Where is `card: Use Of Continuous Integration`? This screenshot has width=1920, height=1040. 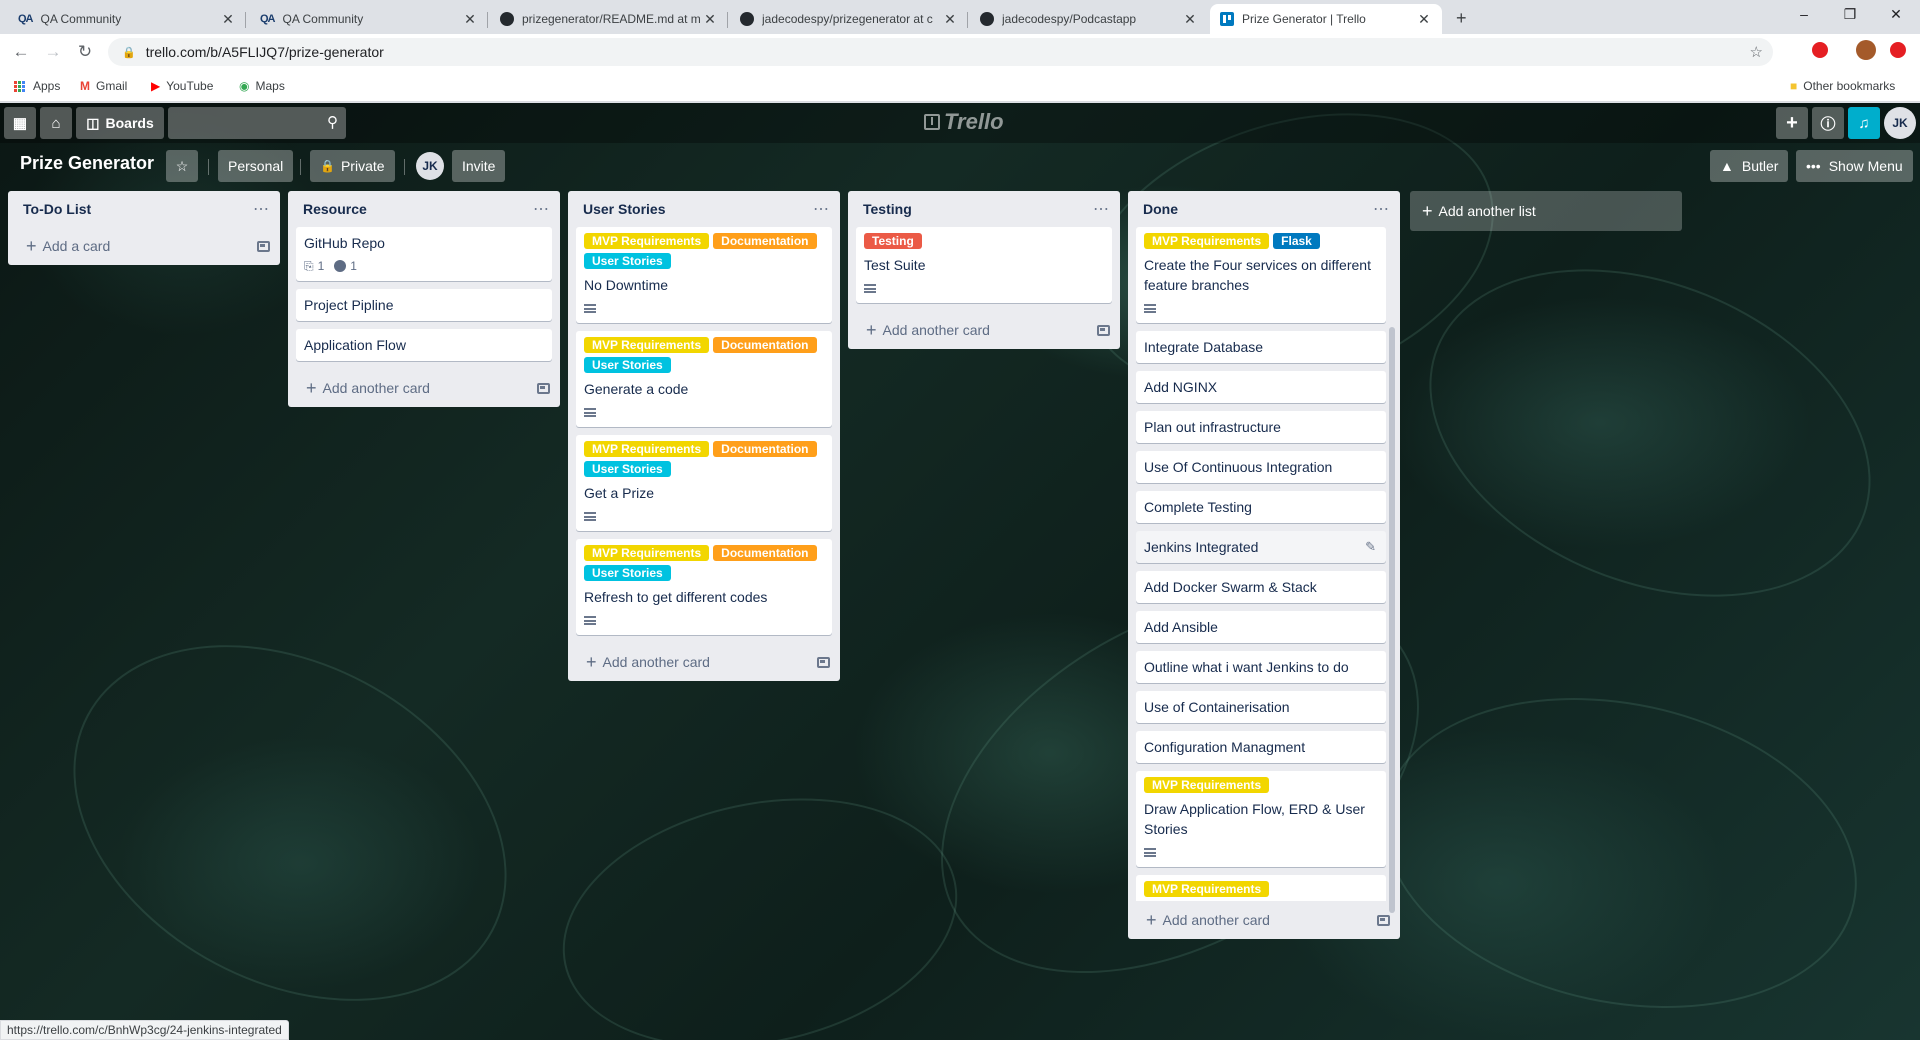
card: Use Of Continuous Integration is located at coordinates (1261, 467).